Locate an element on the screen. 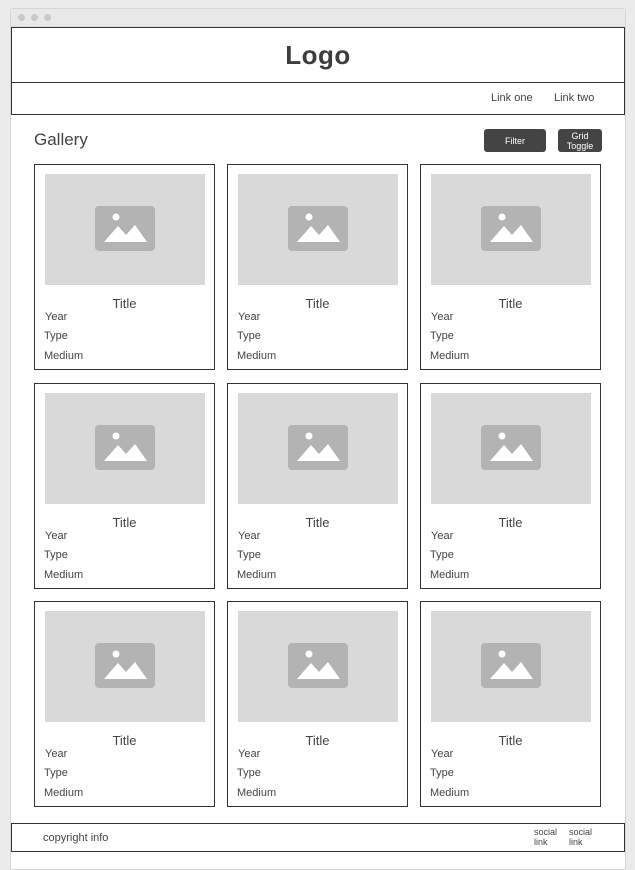 The image size is (635, 870). grid-toggle-button: Grid Toggle is located at coordinates (580, 140).